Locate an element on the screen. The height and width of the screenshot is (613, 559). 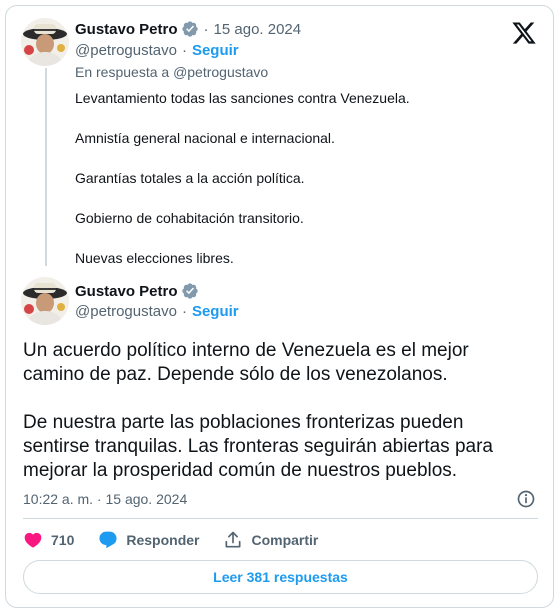
parent-handle-row: @petrogustavo · Seguir is located at coordinates (157, 50).